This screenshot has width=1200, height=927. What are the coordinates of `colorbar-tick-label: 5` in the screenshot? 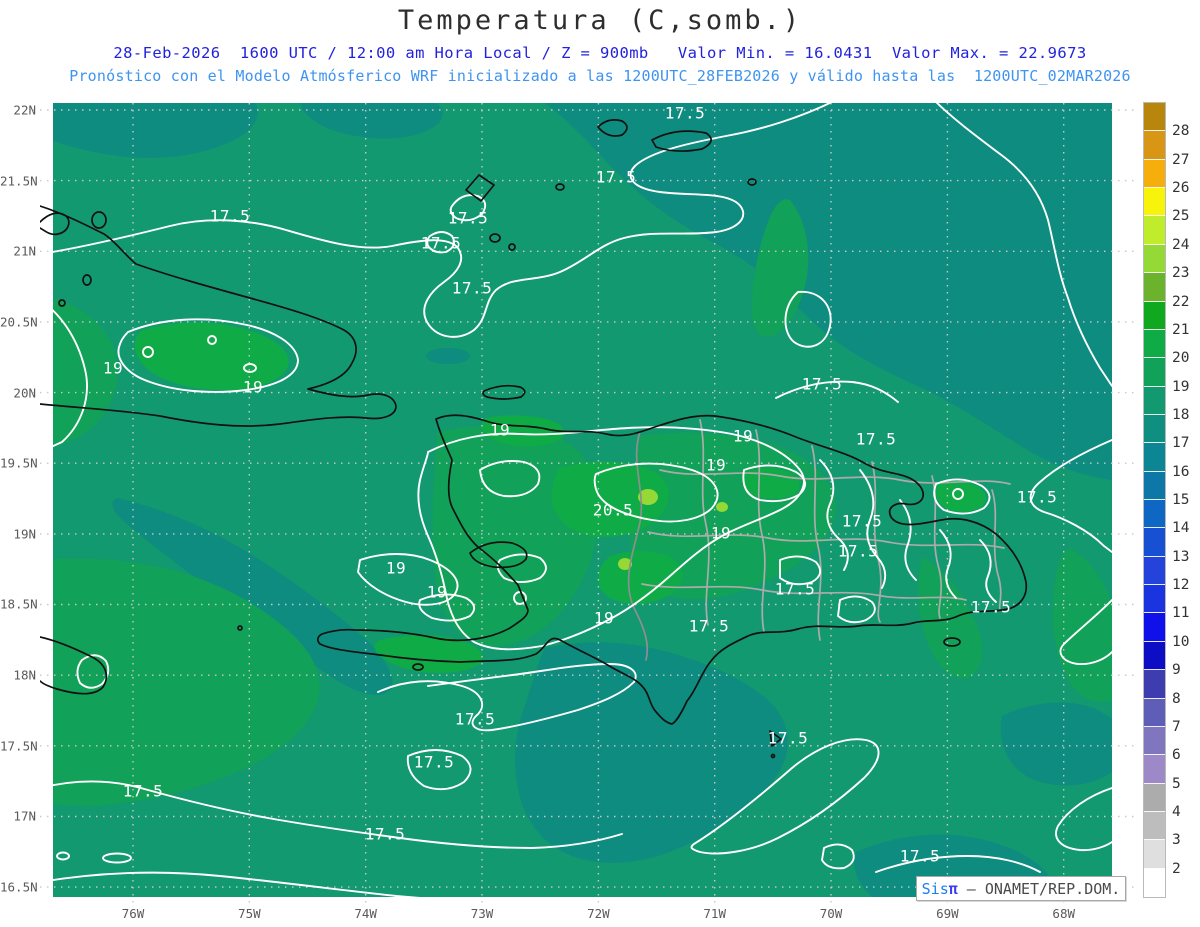 It's located at (1176, 783).